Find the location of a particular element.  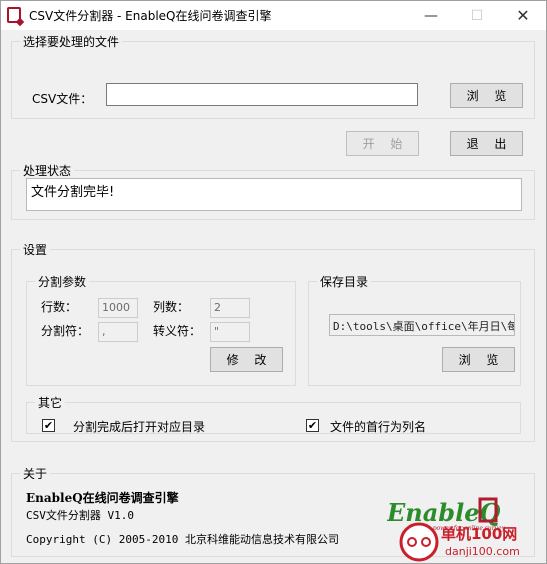

app-icon is located at coordinates (14, 15).